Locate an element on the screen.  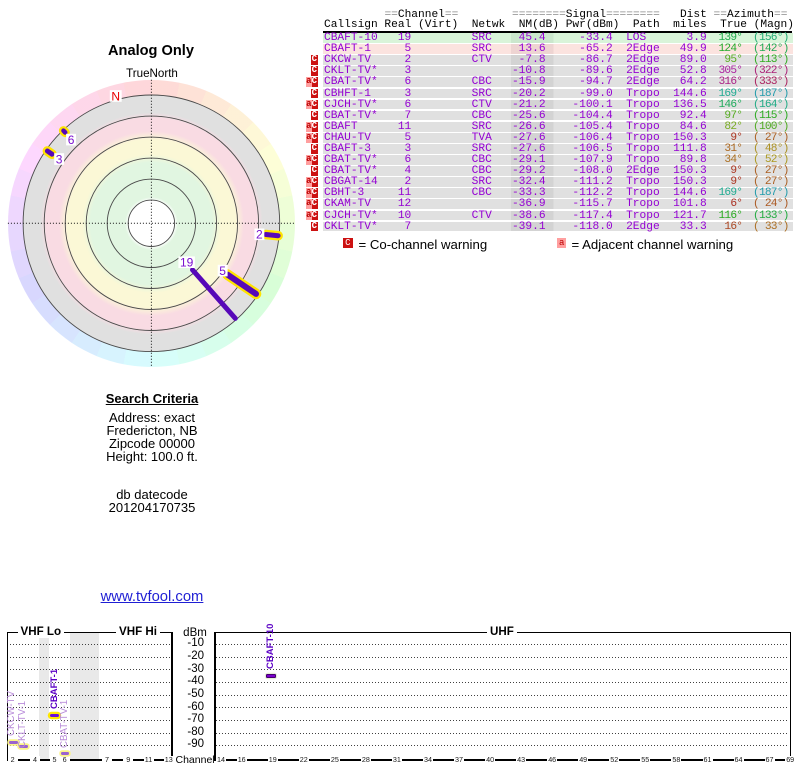
svg-text: 5 is located at coordinates (222, 271).